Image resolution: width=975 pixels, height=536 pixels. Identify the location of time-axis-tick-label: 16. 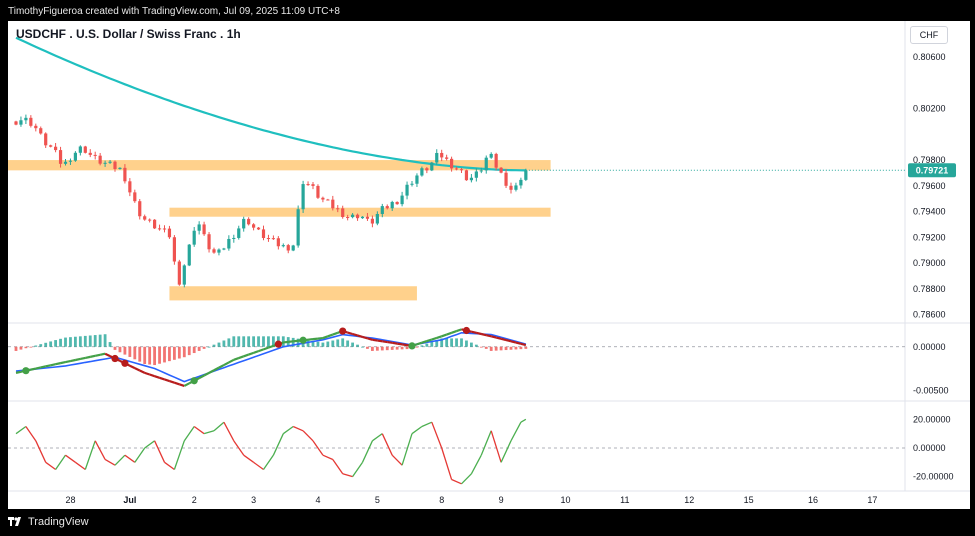
(813, 500).